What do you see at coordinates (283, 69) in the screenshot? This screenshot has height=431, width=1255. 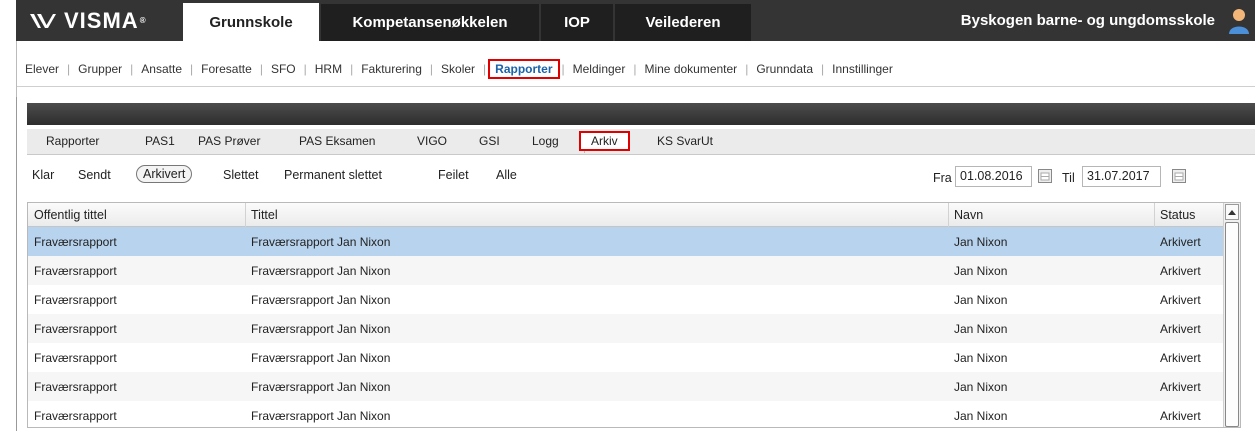 I see `subnav-item-sfo: SFO` at bounding box center [283, 69].